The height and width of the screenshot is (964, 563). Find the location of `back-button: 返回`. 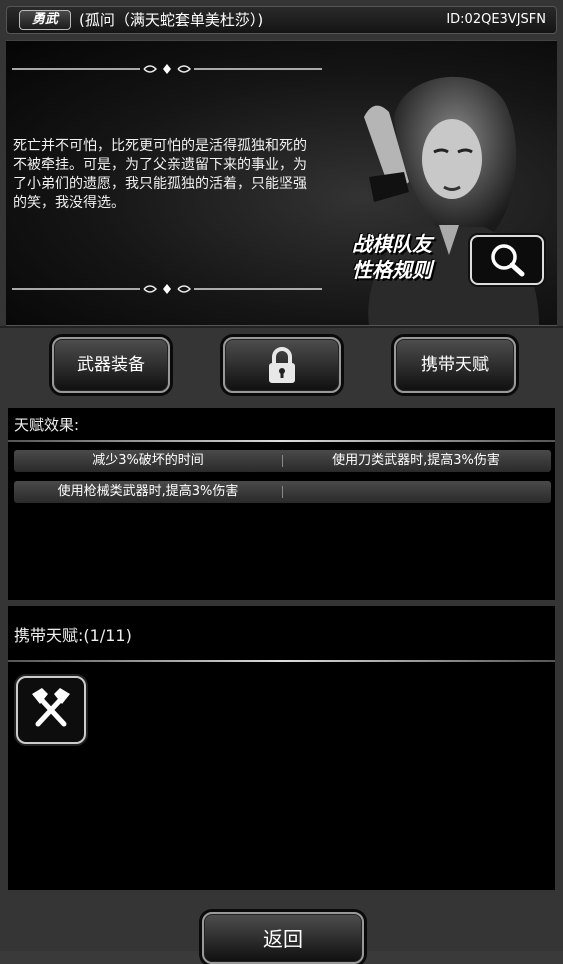

back-button: 返回 is located at coordinates (283, 938).